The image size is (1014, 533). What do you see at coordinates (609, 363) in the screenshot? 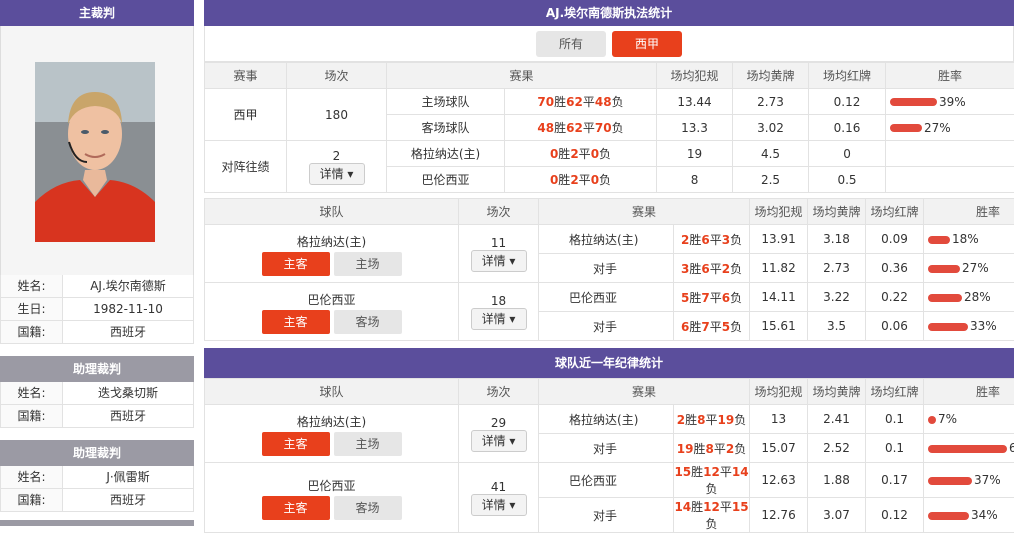
I see `discipline-title: 球队近一年纪律统计` at bounding box center [609, 363].